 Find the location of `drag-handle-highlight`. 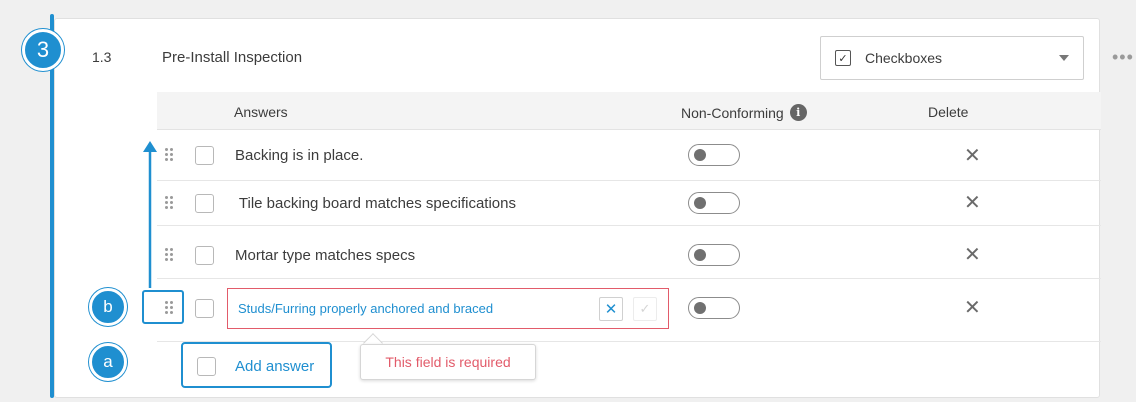

drag-handle-highlight is located at coordinates (163, 307).